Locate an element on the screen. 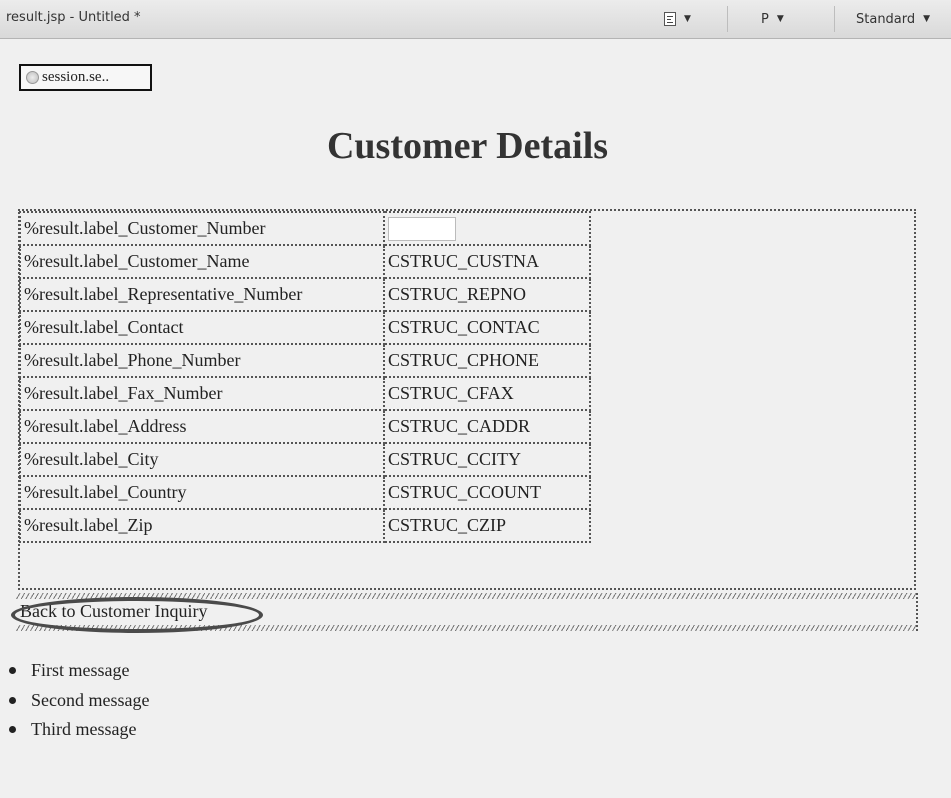 Image resolution: width=951 pixels, height=798 pixels. field-label: %result.label_Phone_Number is located at coordinates (202, 360).